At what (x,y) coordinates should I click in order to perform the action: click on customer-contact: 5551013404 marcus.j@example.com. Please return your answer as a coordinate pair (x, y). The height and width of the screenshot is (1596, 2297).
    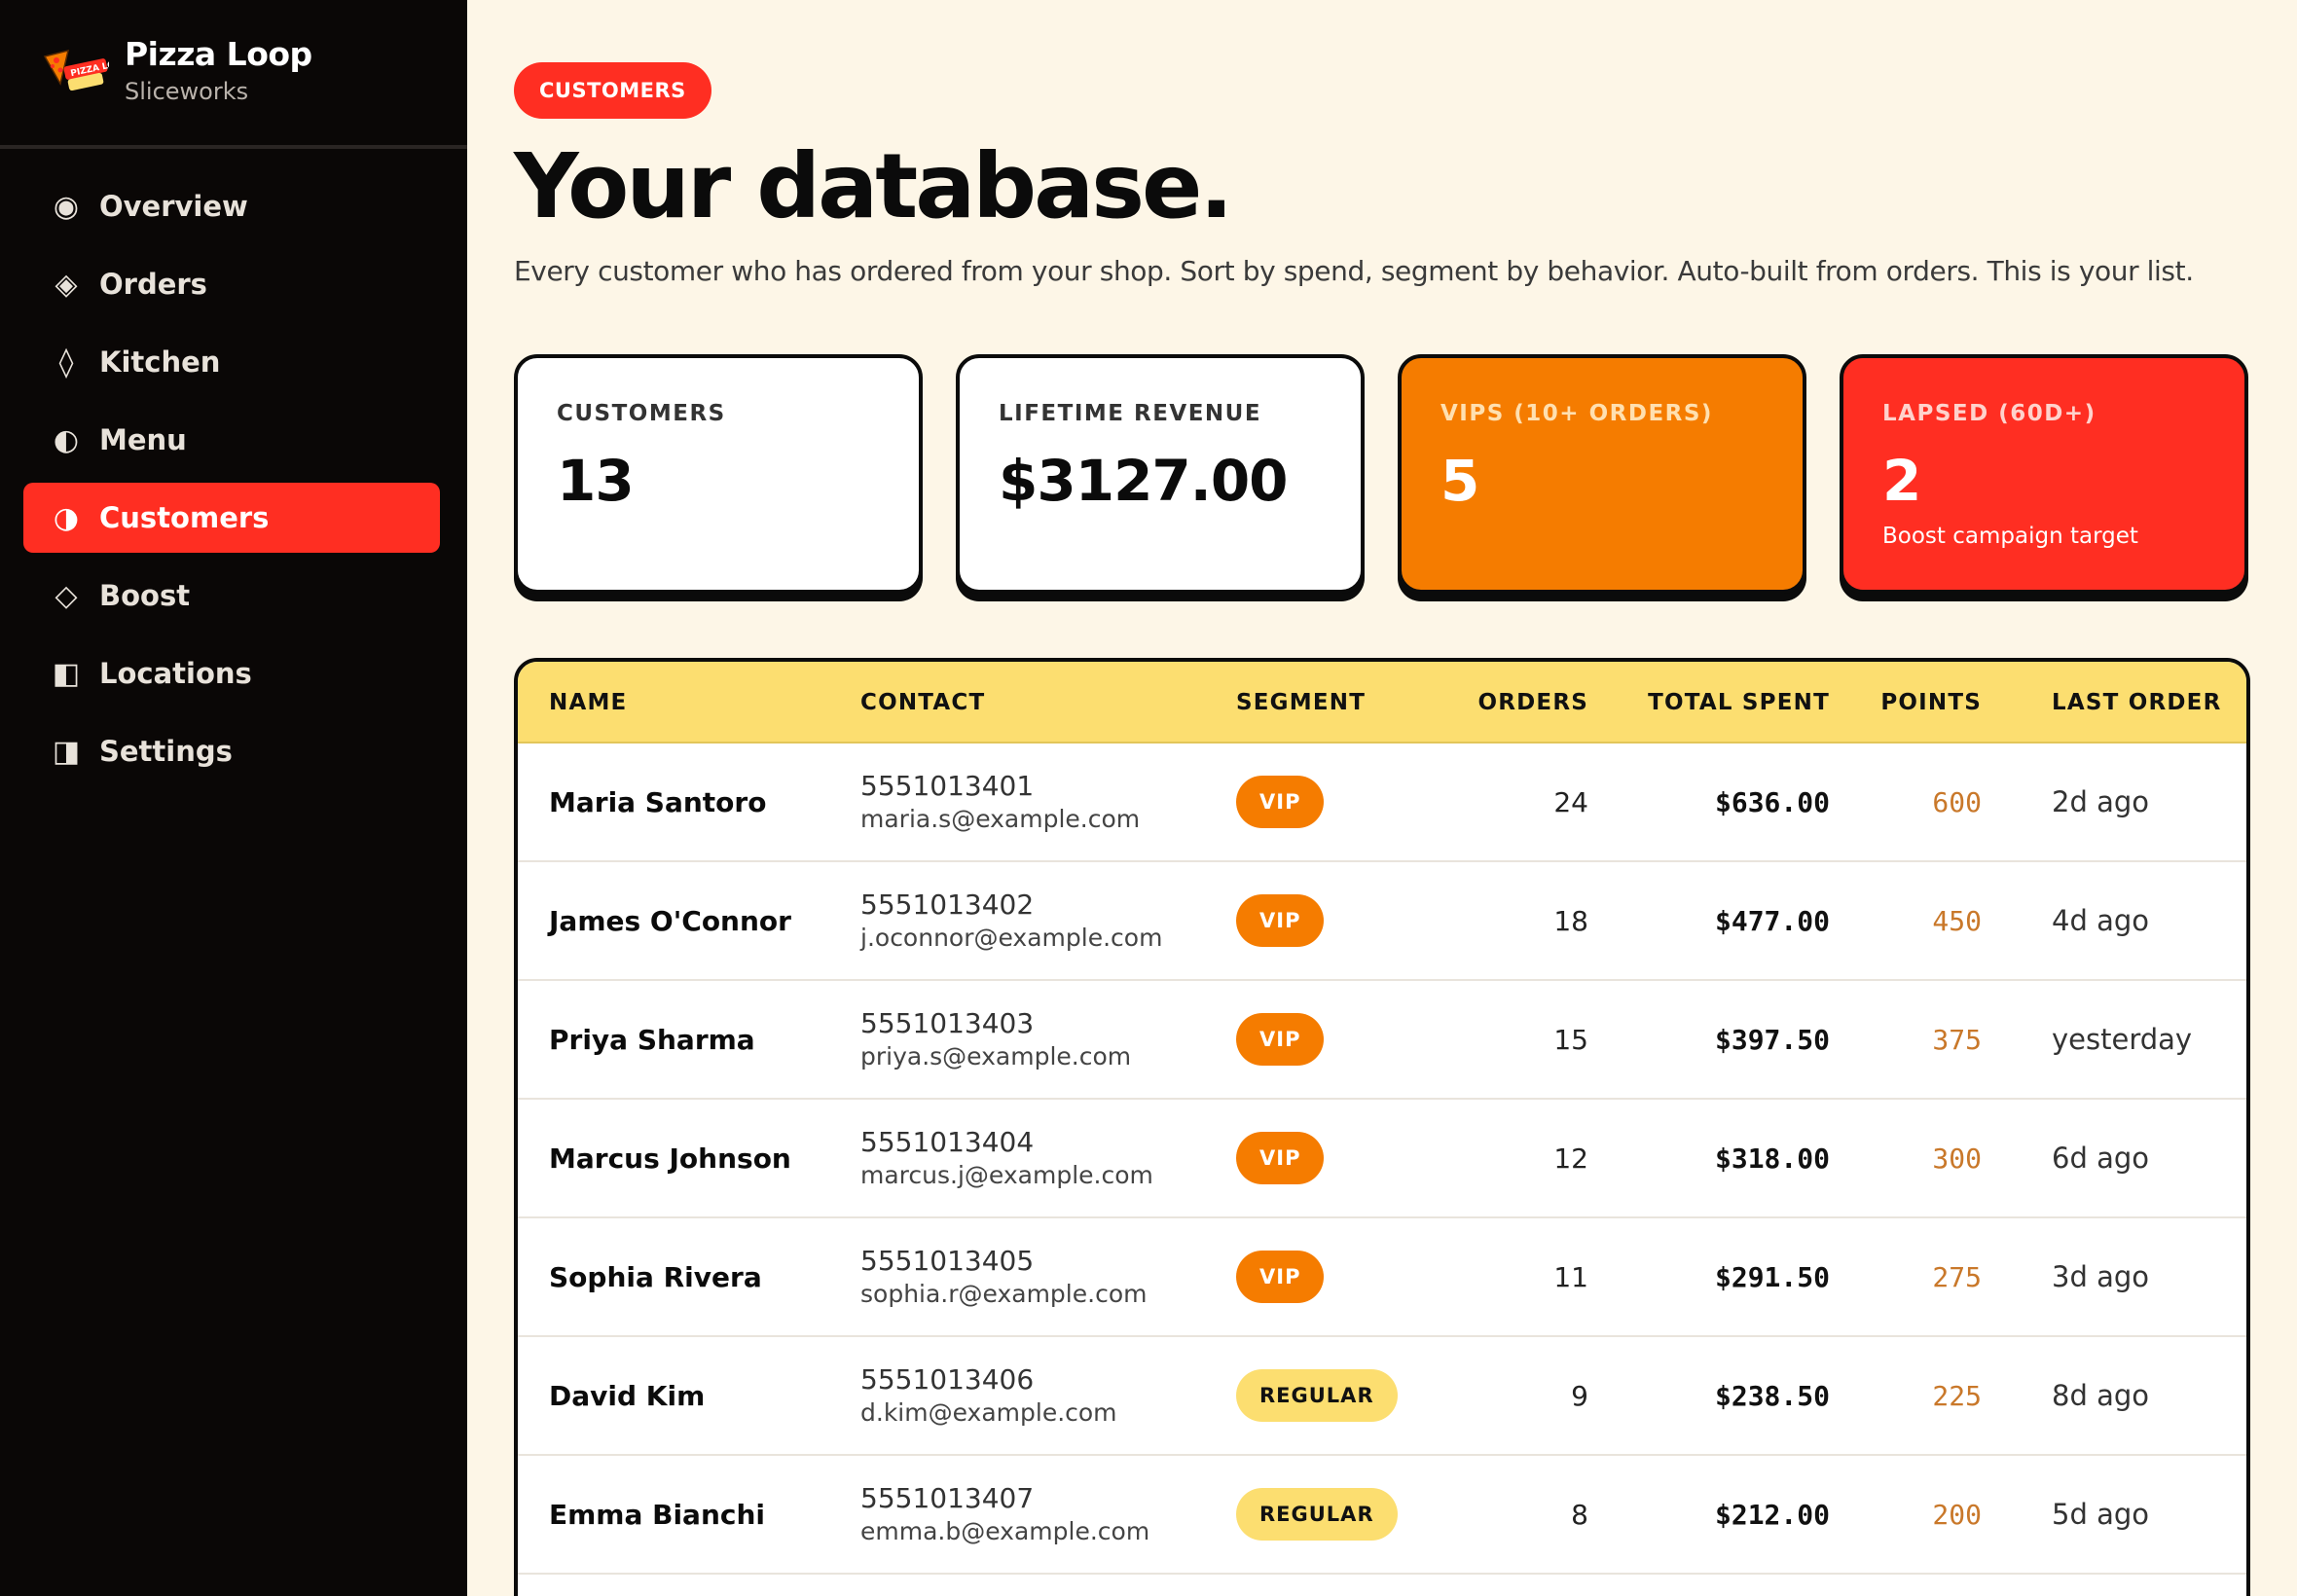
    Looking at the image, I should click on (1007, 1158).